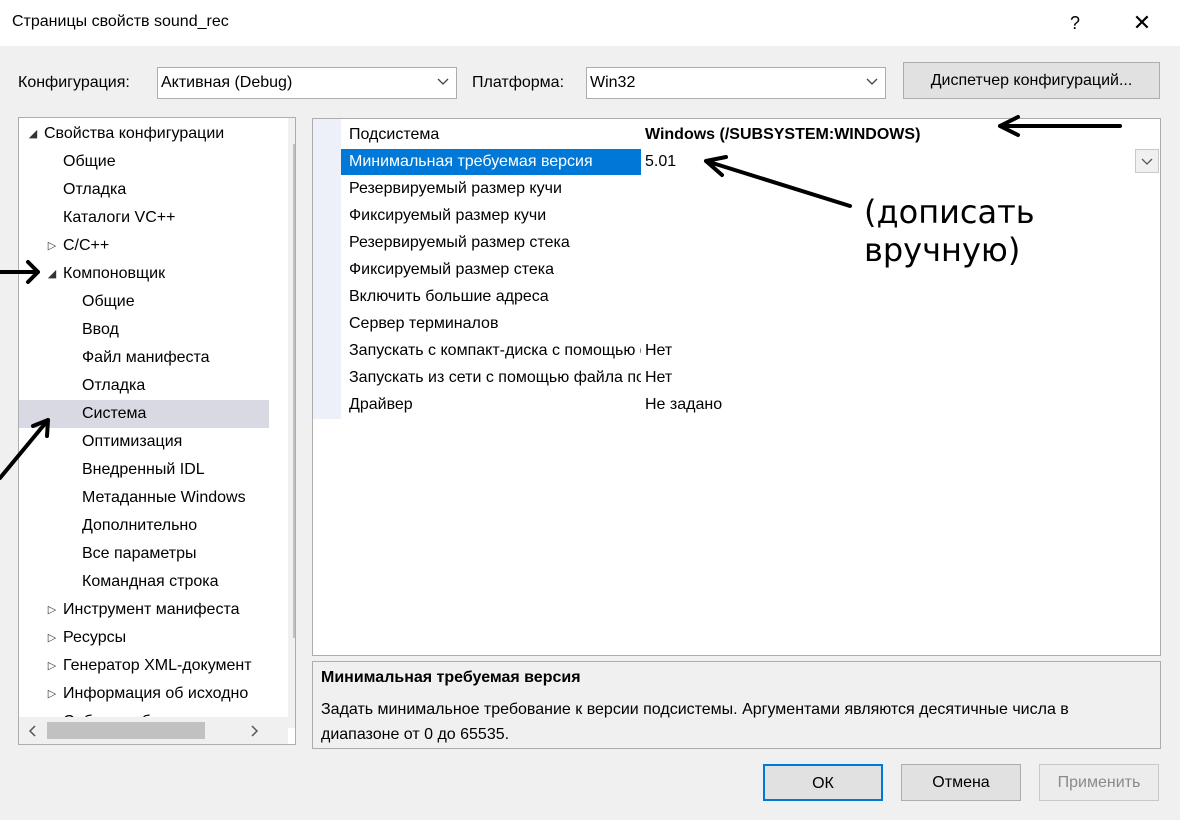 The image size is (1180, 820). What do you see at coordinates (1060, 126) in the screenshot?
I see `arrow-subsystem` at bounding box center [1060, 126].